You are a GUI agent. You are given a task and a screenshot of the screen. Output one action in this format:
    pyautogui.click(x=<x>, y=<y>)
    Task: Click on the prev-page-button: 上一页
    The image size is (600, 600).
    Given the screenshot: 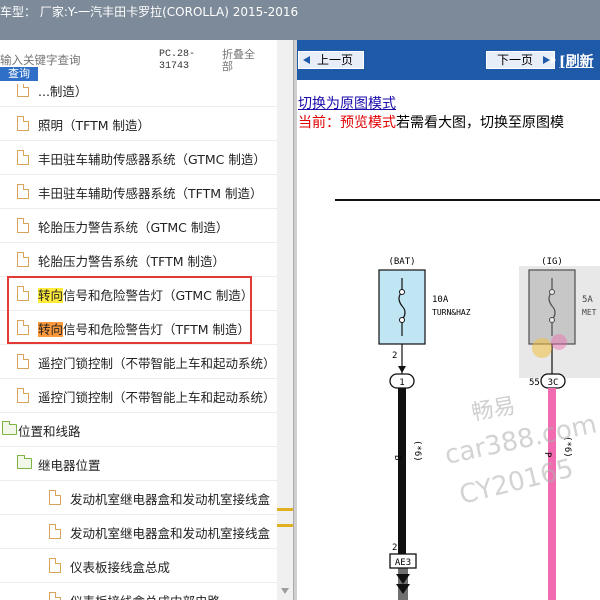 What is the action you would take?
    pyautogui.click(x=331, y=60)
    